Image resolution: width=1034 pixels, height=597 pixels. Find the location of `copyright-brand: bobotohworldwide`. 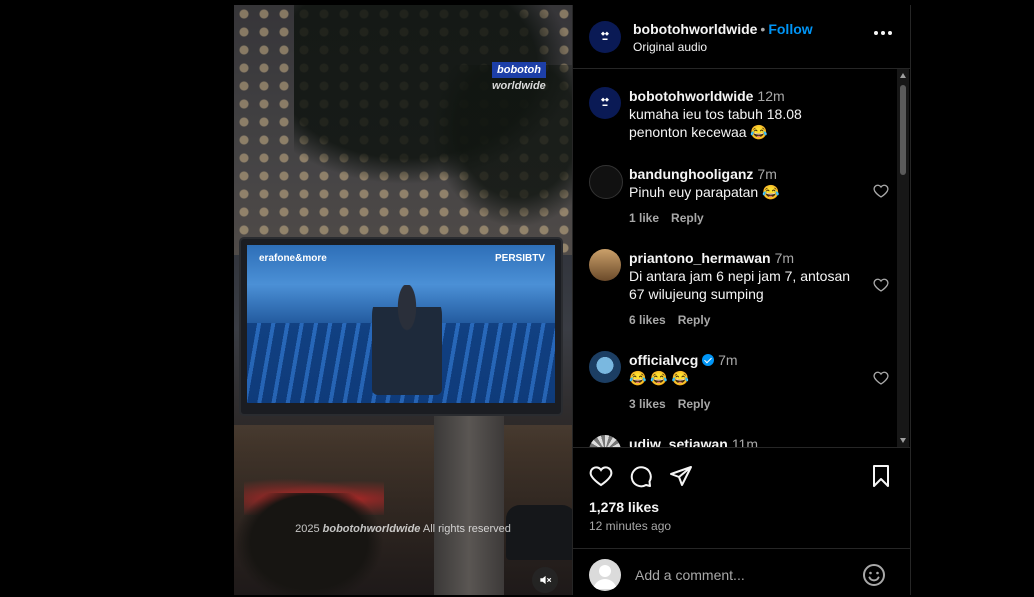

copyright-brand: bobotohworldwide is located at coordinates (371, 529).